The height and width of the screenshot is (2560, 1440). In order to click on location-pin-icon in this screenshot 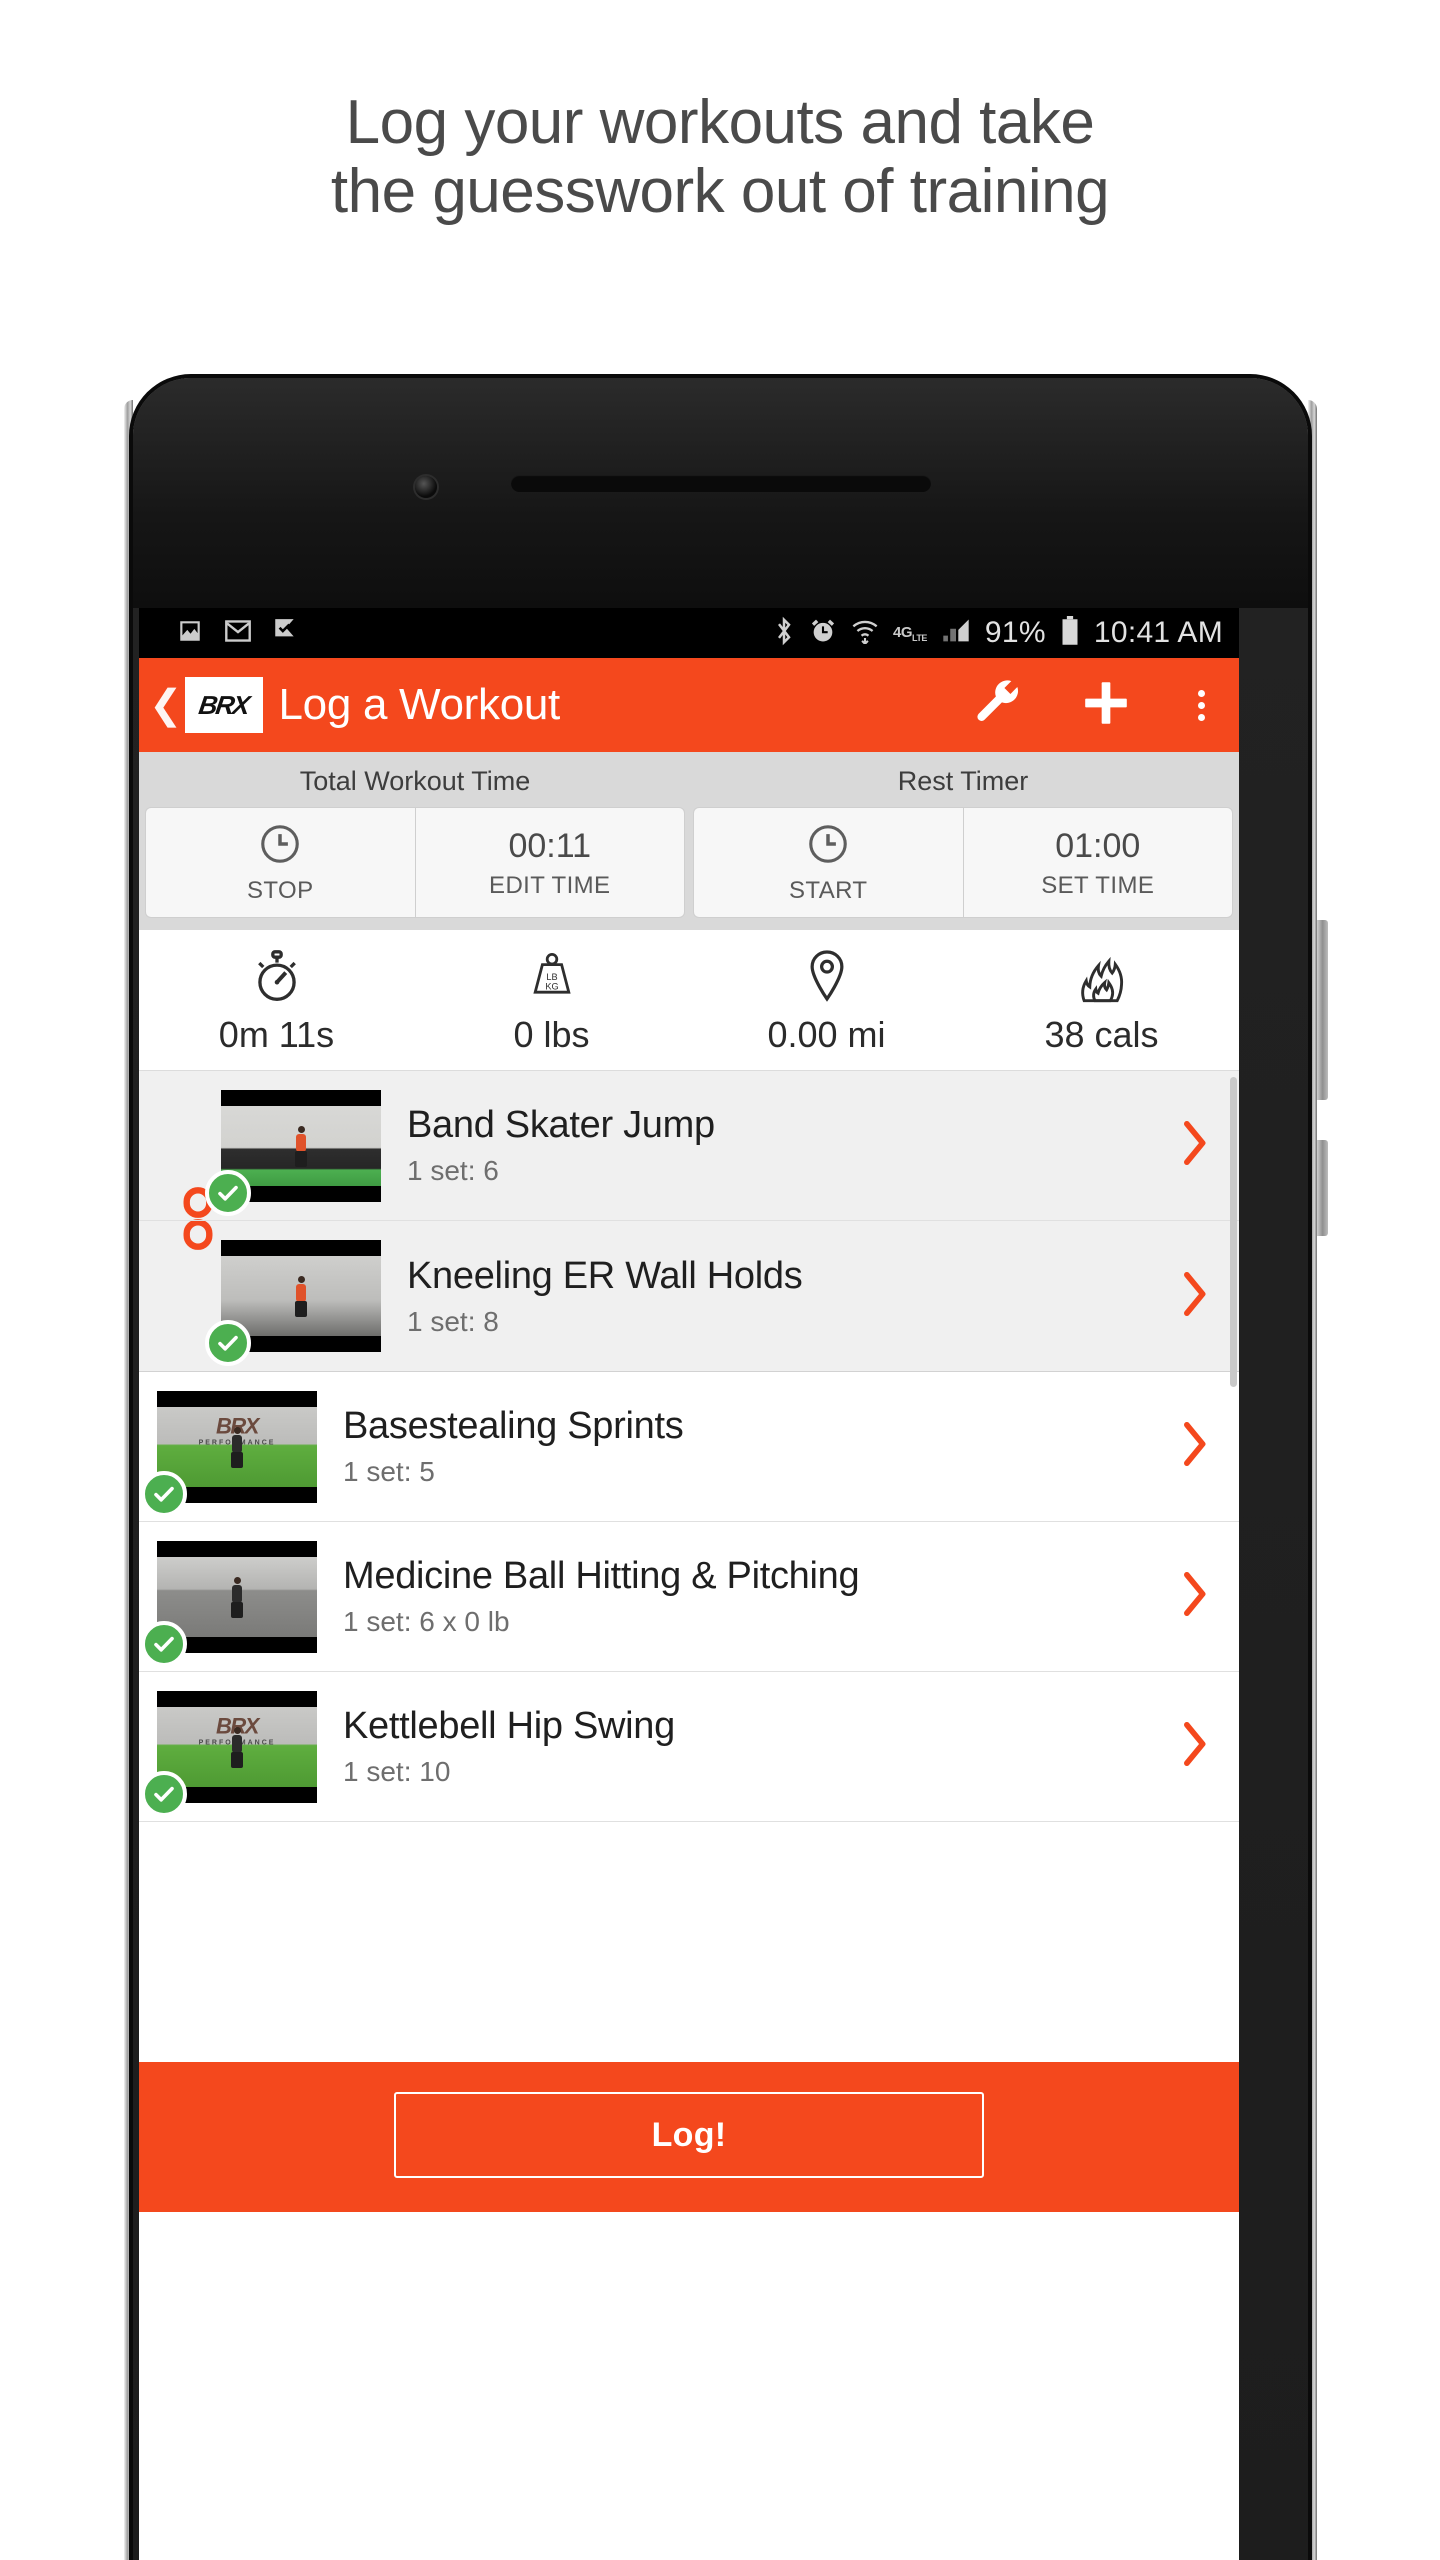, I will do `click(826, 977)`.